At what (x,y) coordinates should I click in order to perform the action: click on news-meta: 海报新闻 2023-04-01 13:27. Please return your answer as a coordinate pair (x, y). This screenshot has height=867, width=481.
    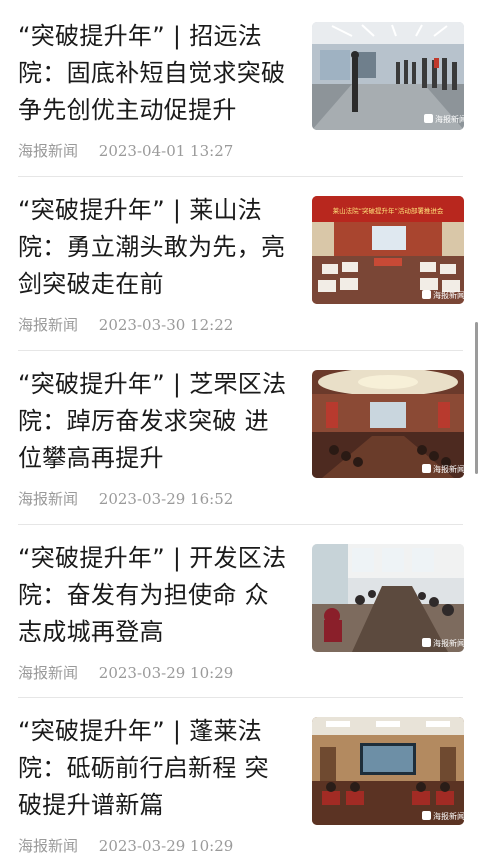
    Looking at the image, I should click on (125, 150).